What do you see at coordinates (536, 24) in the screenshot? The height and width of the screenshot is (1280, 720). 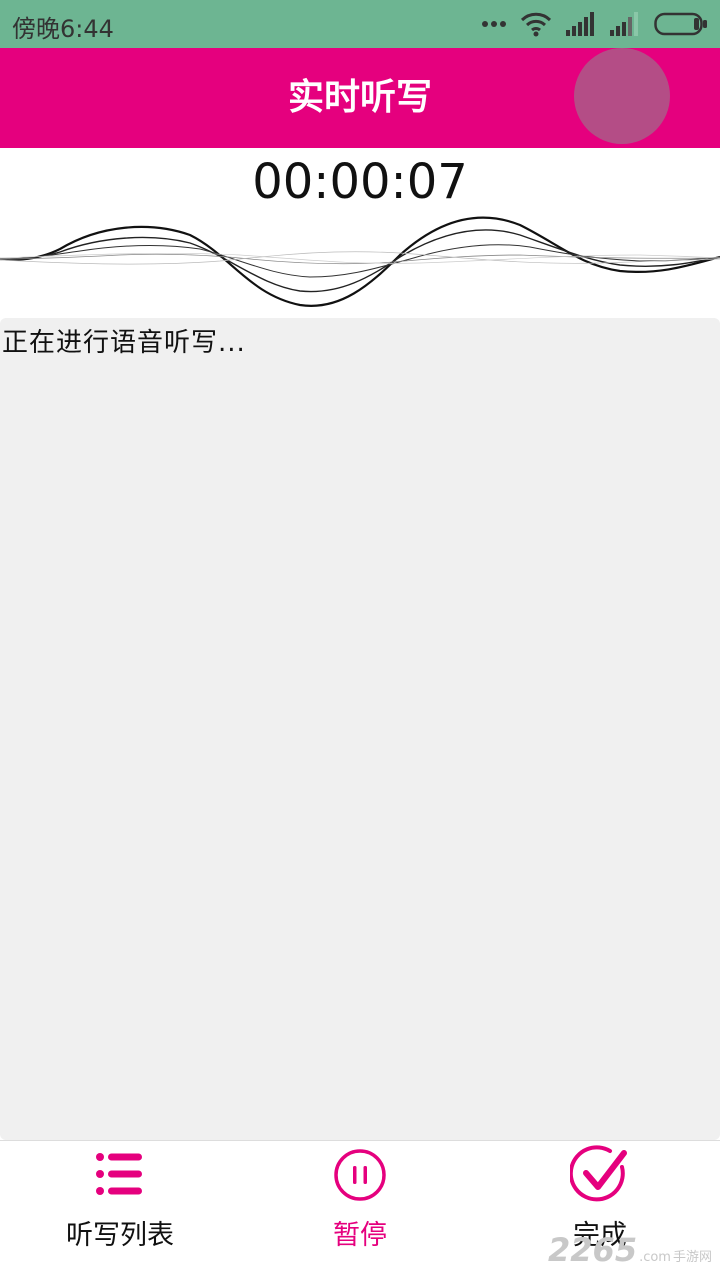 I see `wifi-icon` at bounding box center [536, 24].